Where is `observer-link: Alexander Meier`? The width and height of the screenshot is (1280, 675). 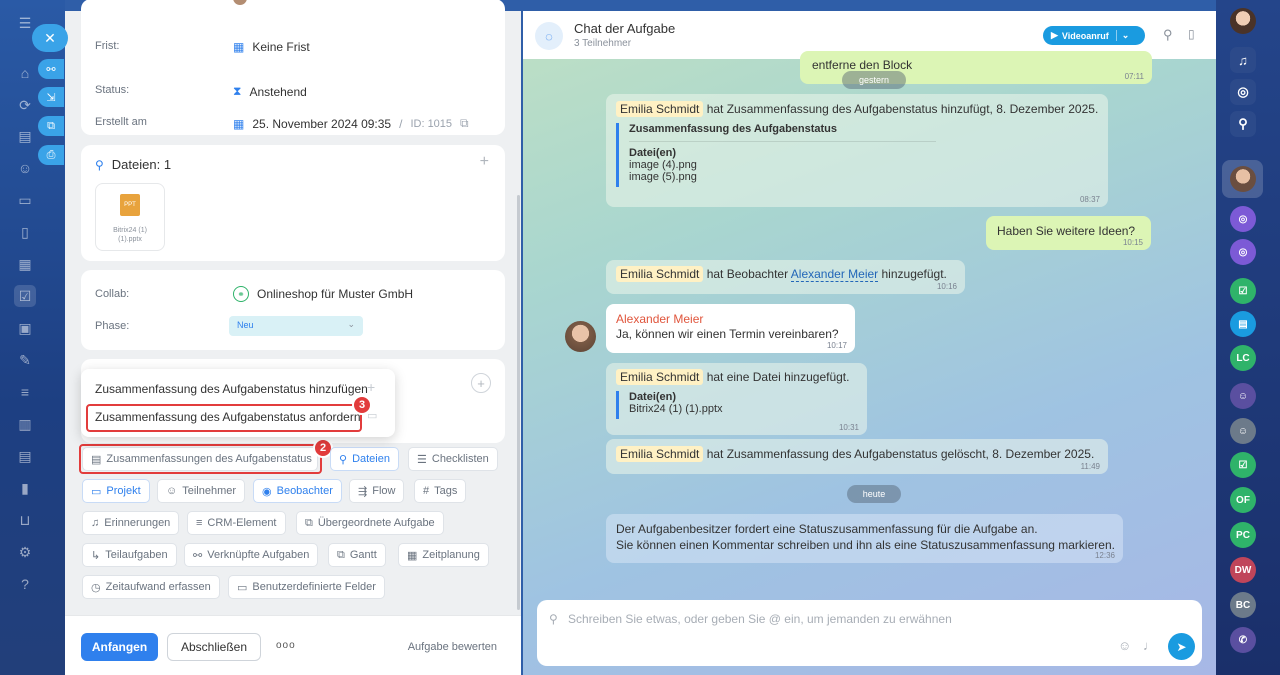 observer-link: Alexander Meier is located at coordinates (834, 274).